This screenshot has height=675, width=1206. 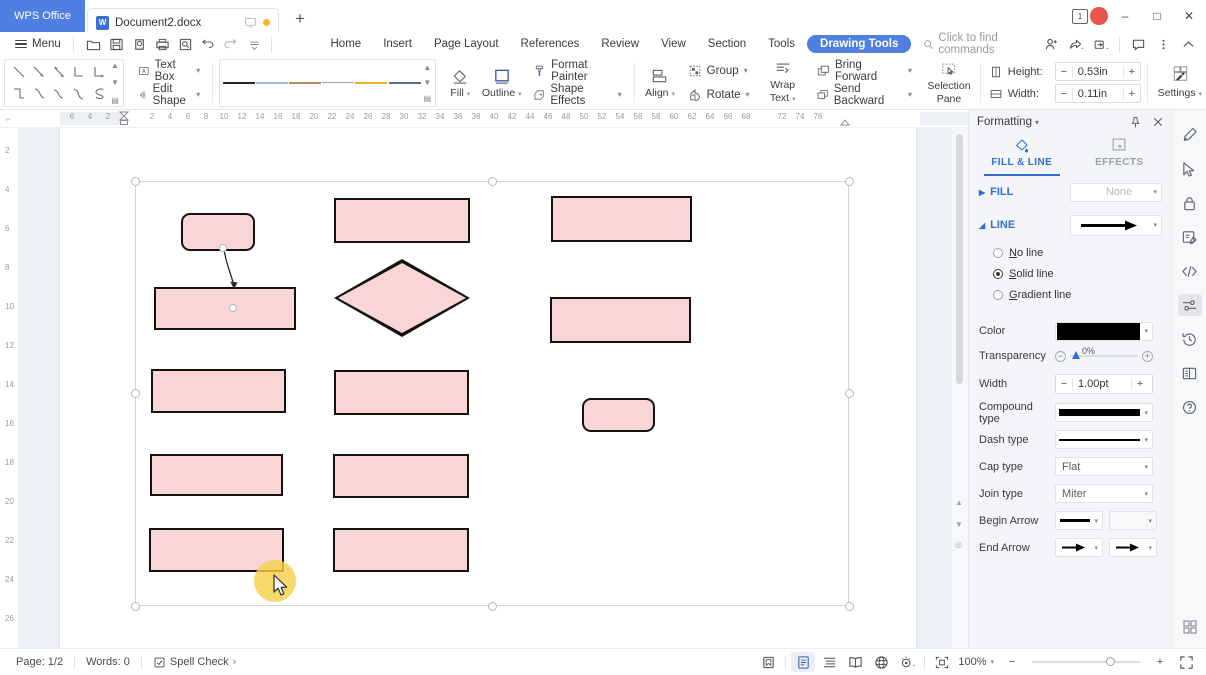 I want to click on vertical-ruler: 2 4 6 8 10 12 14 16 18 20 22 24 26, so click(x=9, y=388).